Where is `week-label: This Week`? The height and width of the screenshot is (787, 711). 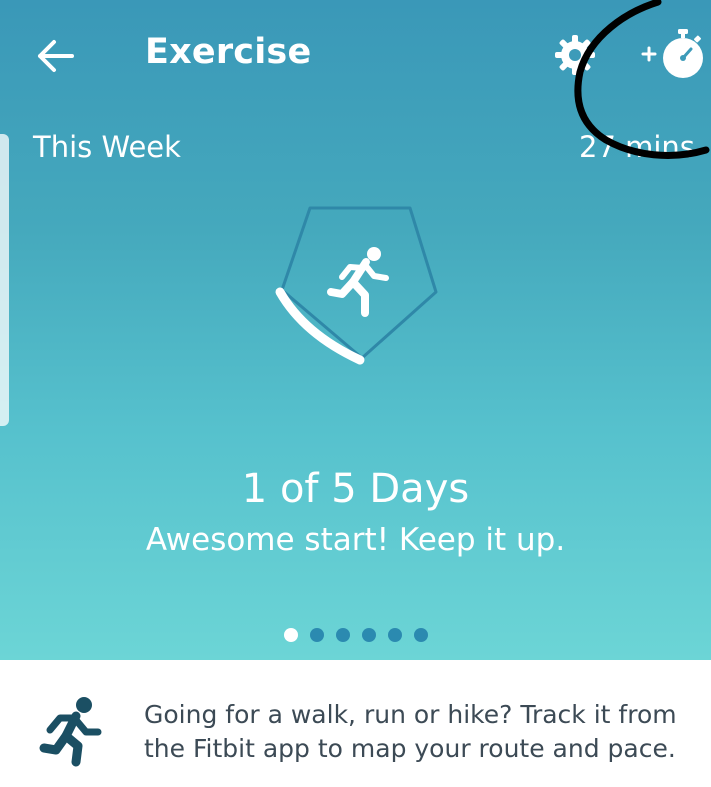 week-label: This Week is located at coordinates (107, 147).